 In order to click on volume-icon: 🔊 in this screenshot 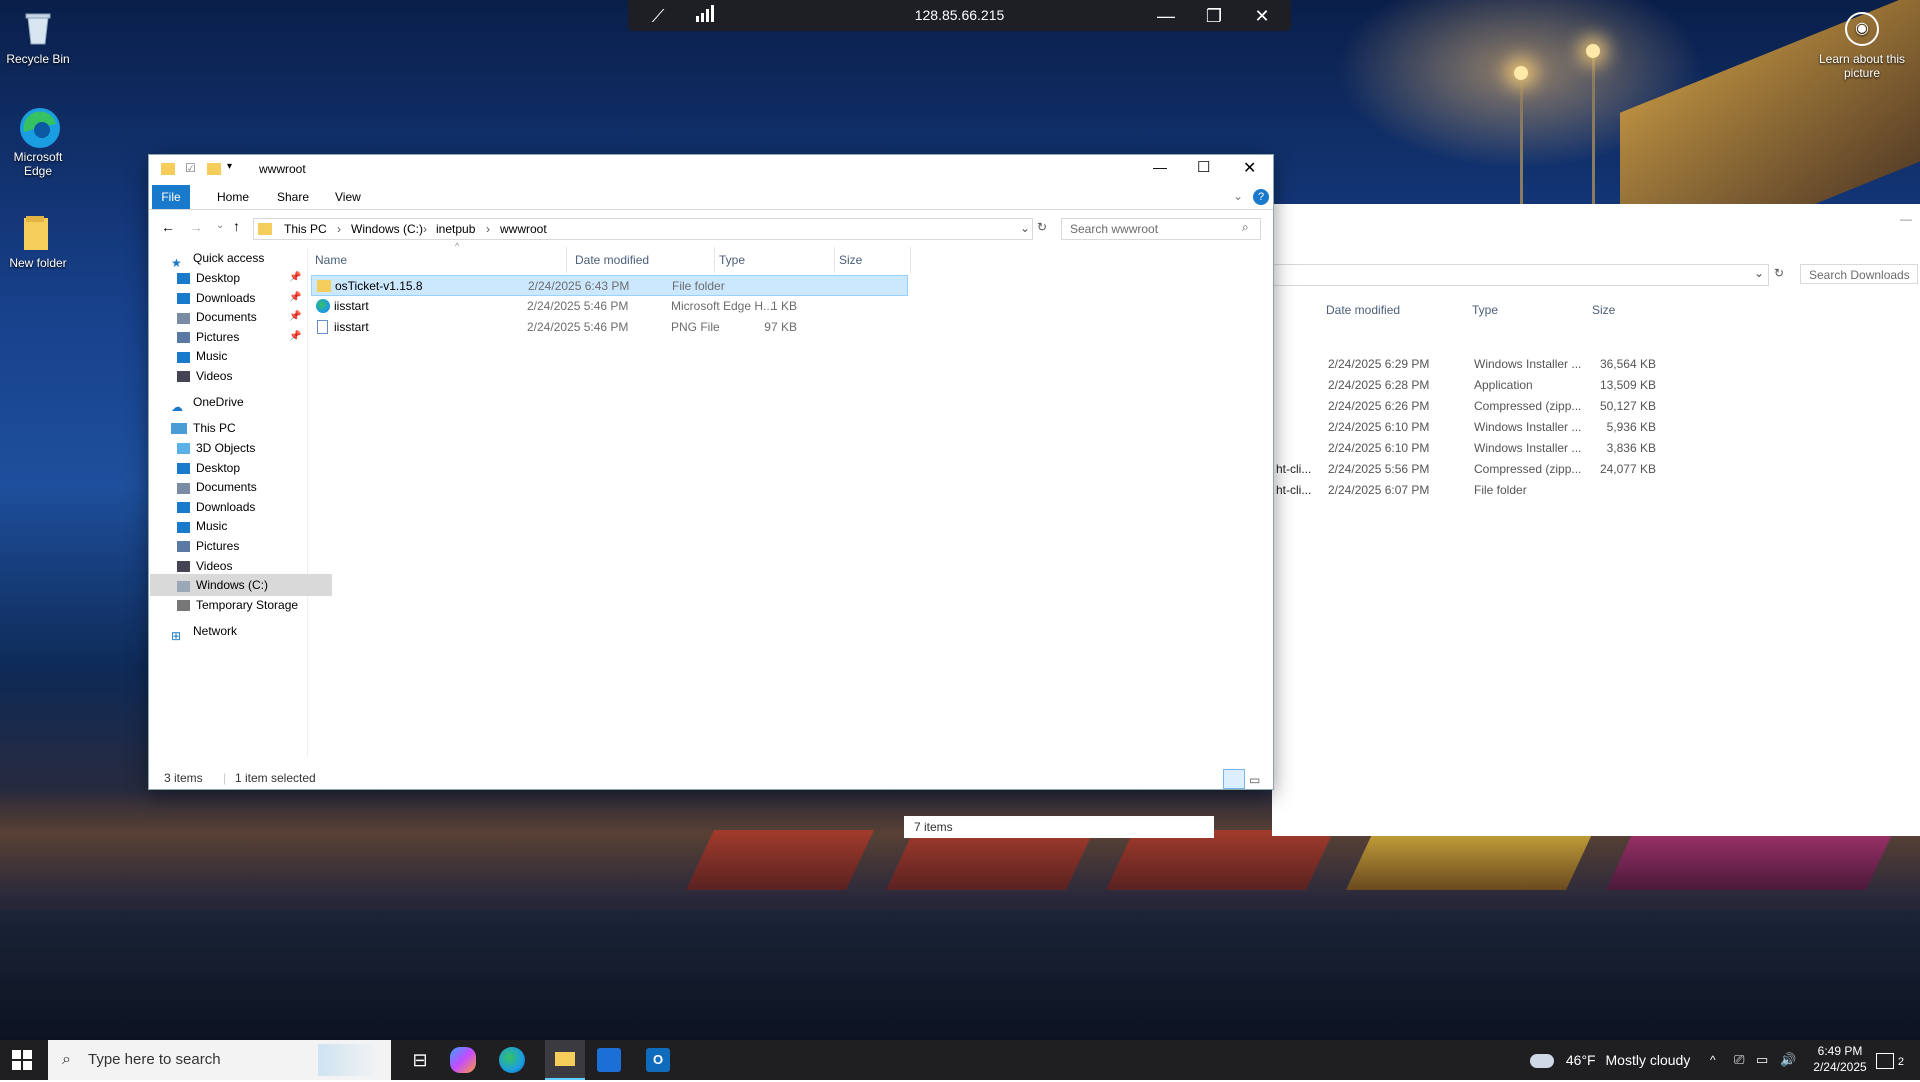, I will do `click(1788, 1060)`.